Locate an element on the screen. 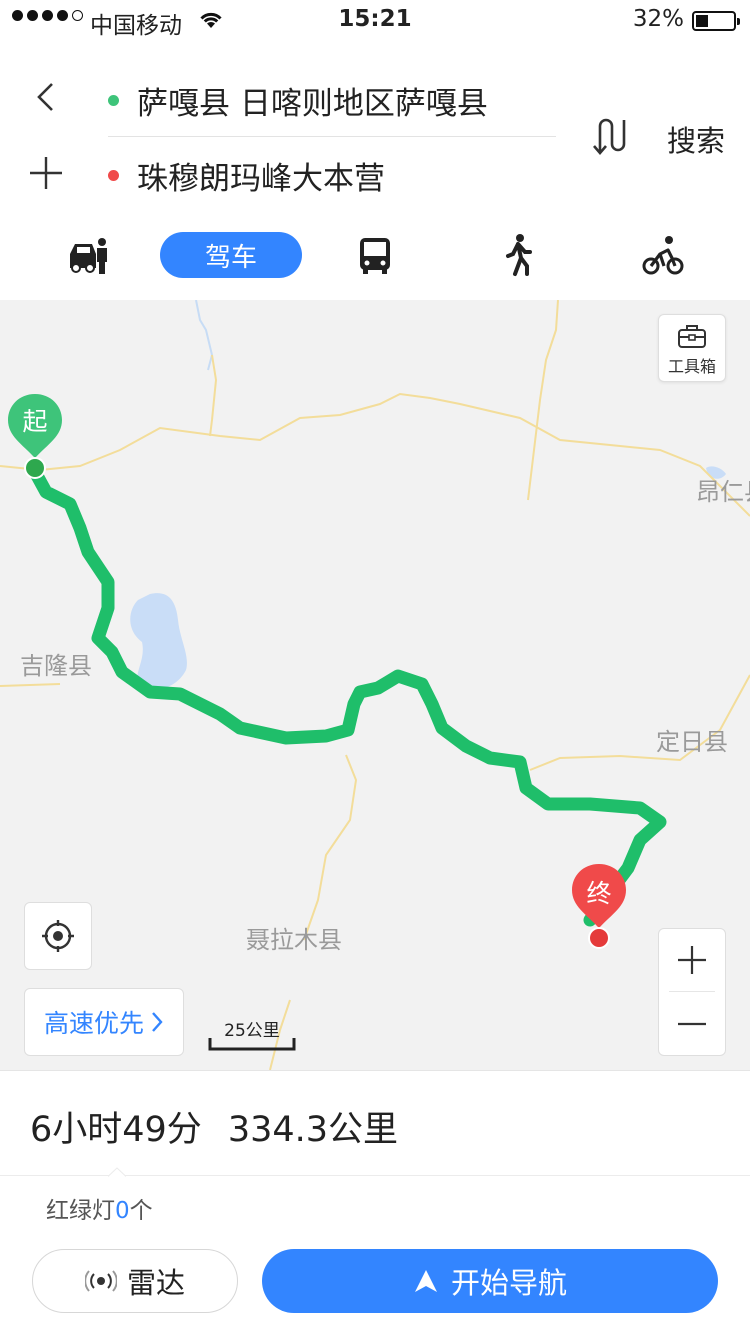  field-divider is located at coordinates (332, 136).